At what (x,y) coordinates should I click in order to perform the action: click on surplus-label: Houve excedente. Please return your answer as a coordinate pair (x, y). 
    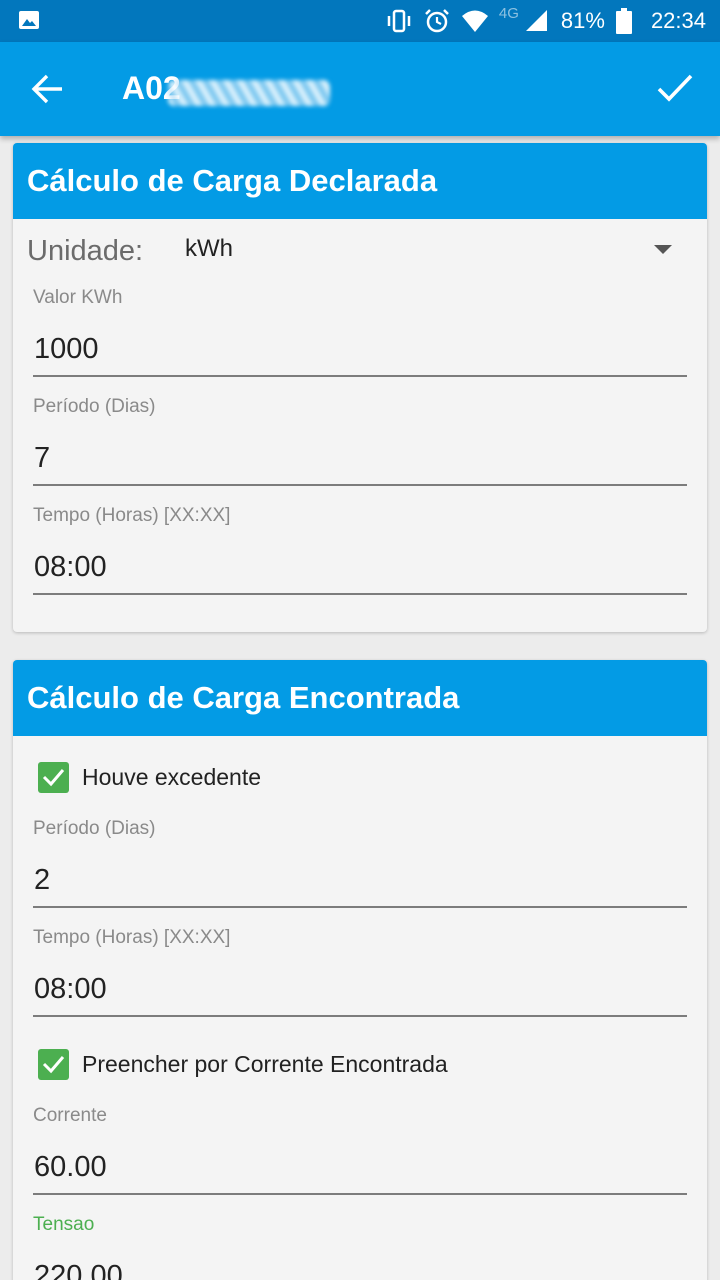
    Looking at the image, I should click on (172, 776).